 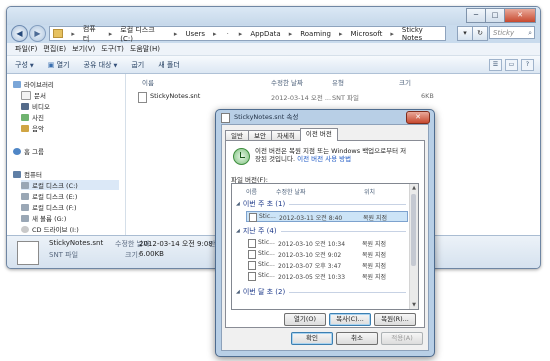 I want to click on group-divider, so click(x=347, y=292).